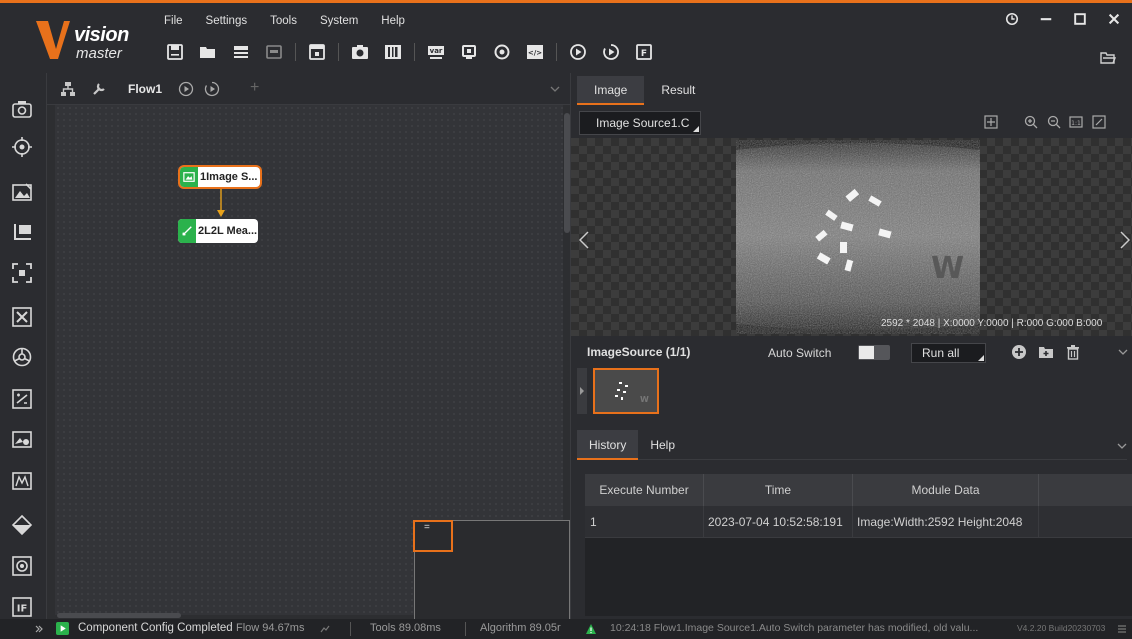 The height and width of the screenshot is (639, 1132). What do you see at coordinates (22, 566) in the screenshot?
I see `communication-tool-icon` at bounding box center [22, 566].